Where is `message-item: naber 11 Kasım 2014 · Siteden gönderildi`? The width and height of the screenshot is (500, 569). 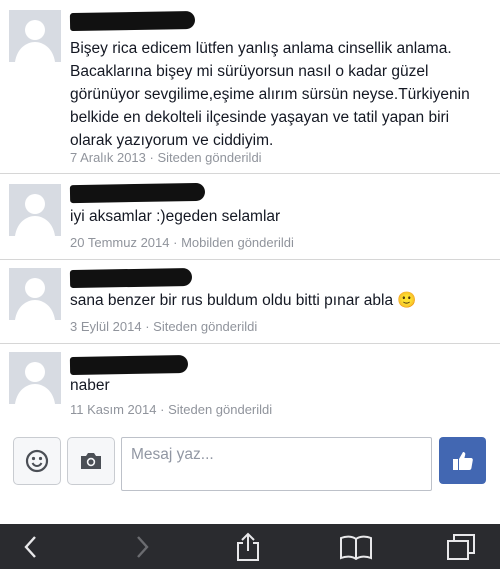
message-item: naber 11 Kasım 2014 · Siteden gönderildi is located at coordinates (250, 384).